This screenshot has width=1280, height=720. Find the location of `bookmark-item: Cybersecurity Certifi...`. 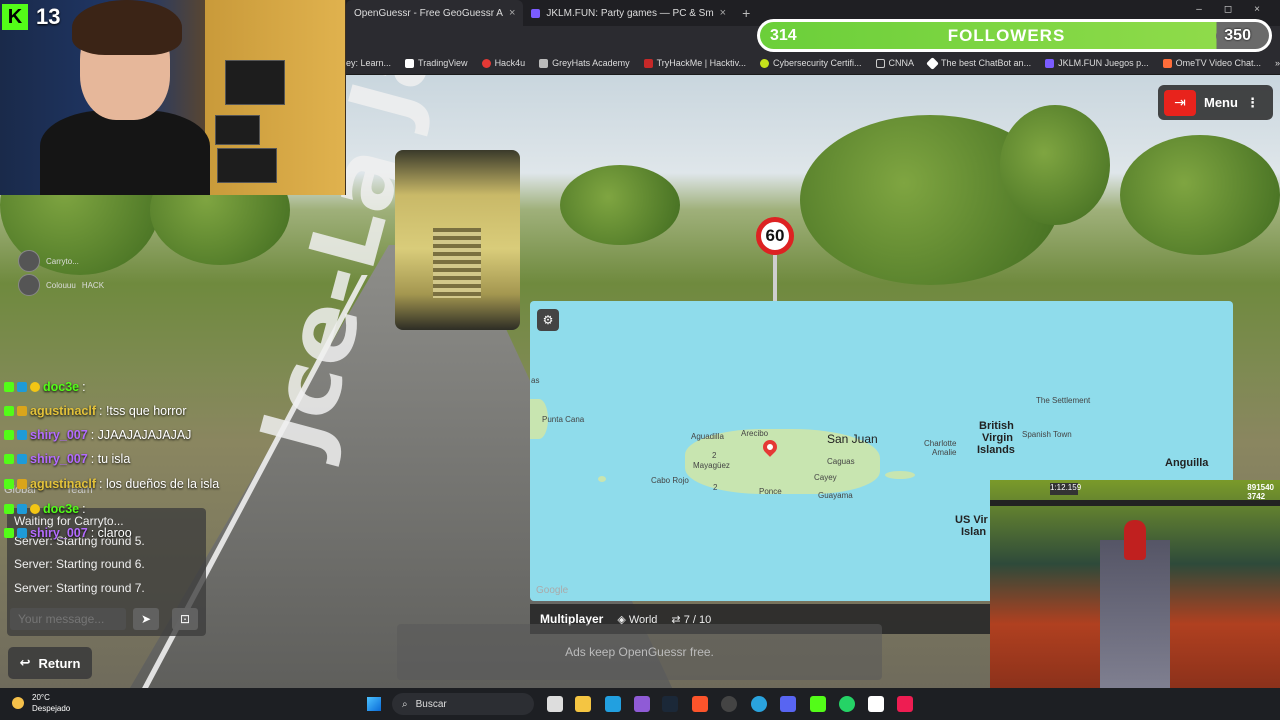

bookmark-item: Cybersecurity Certifi... is located at coordinates (810, 63).